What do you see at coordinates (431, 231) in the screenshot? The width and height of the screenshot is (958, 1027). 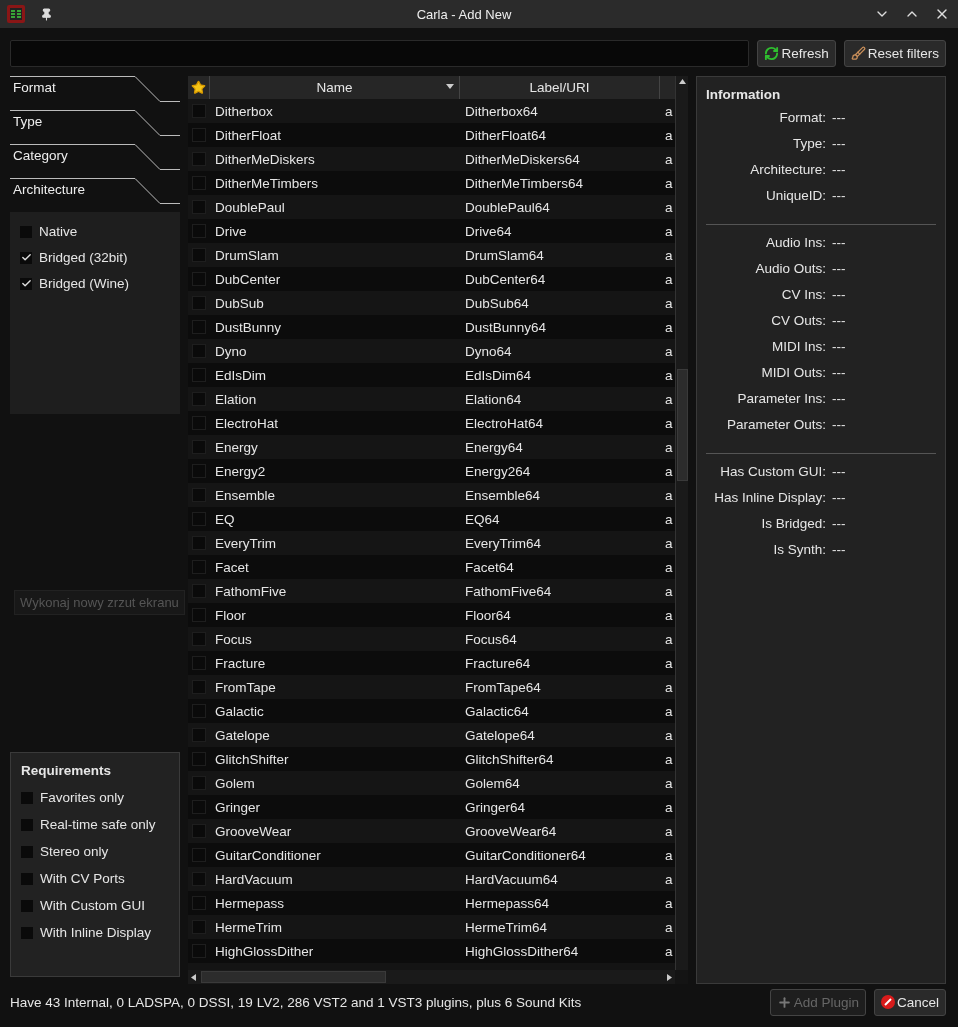 I see `table-row: Drive Drive64 a` at bounding box center [431, 231].